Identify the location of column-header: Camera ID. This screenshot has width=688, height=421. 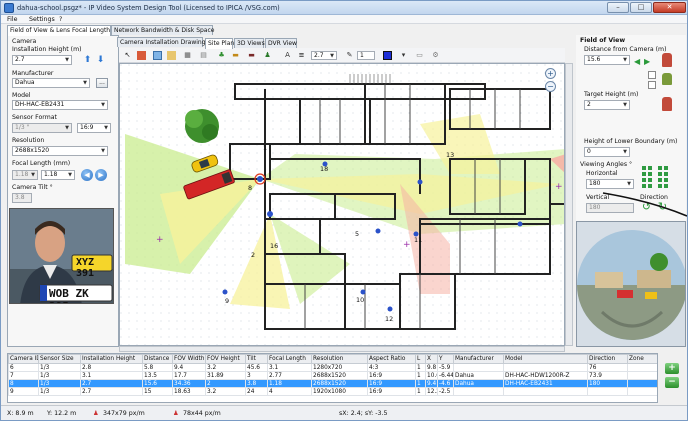
(23, 359).